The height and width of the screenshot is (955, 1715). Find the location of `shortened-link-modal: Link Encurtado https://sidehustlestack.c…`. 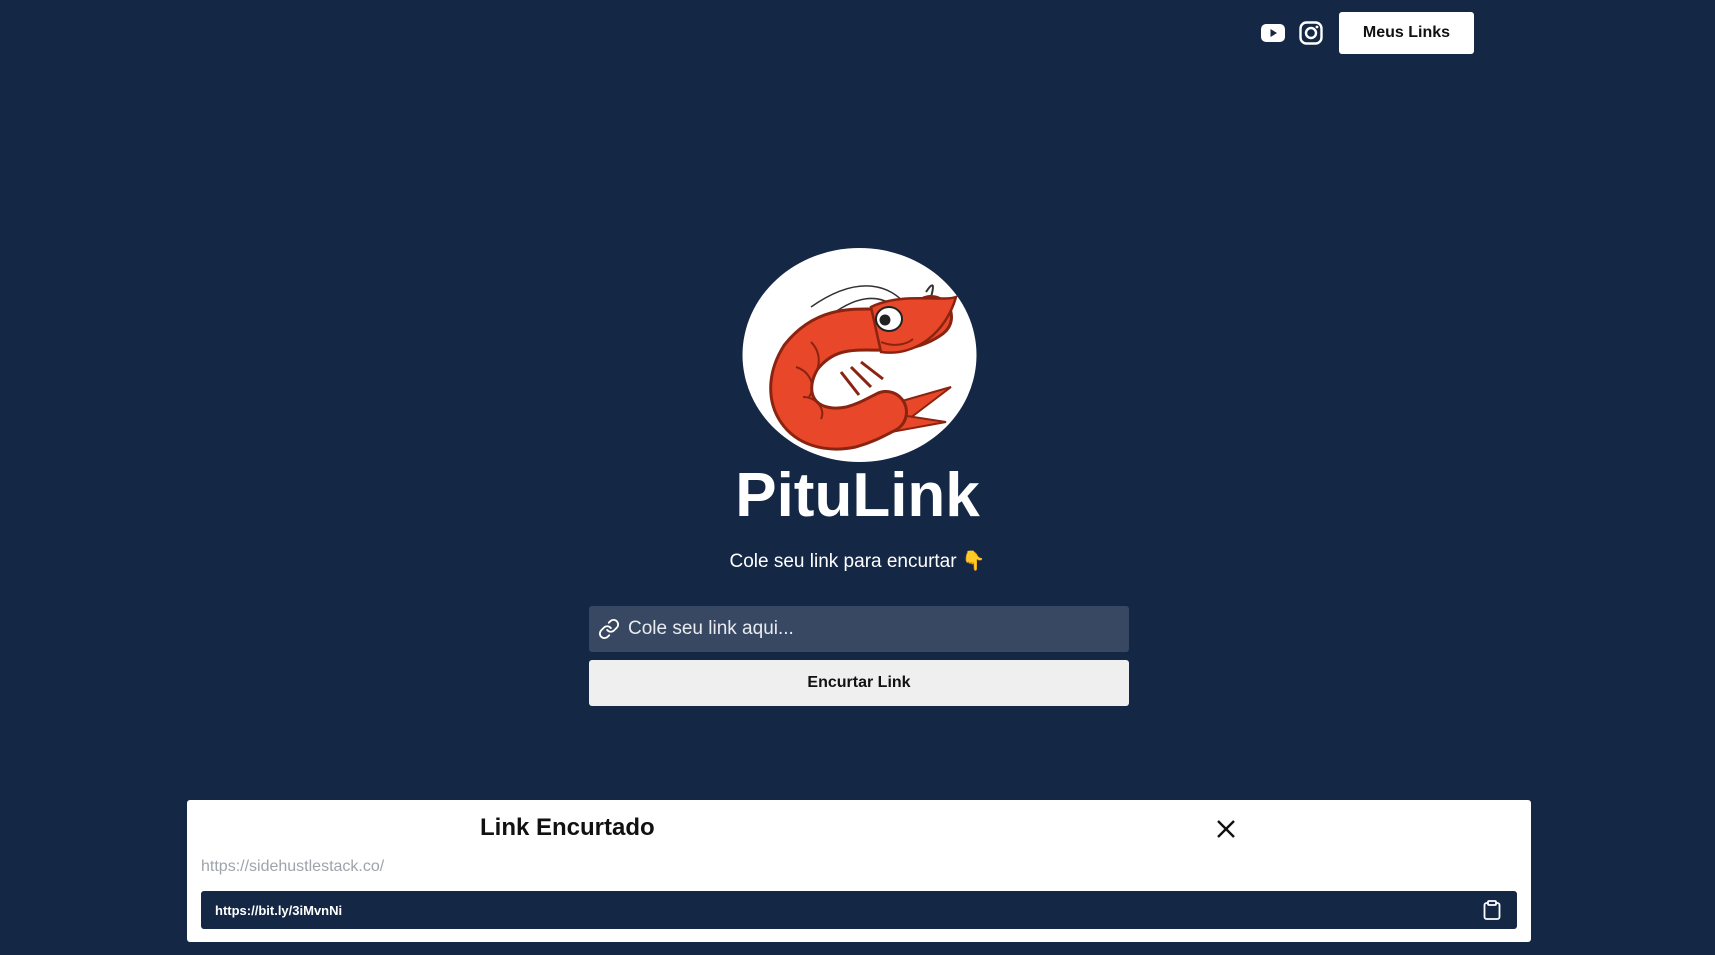

shortened-link-modal: Link Encurtado https://sidehustlestack.c… is located at coordinates (859, 871).